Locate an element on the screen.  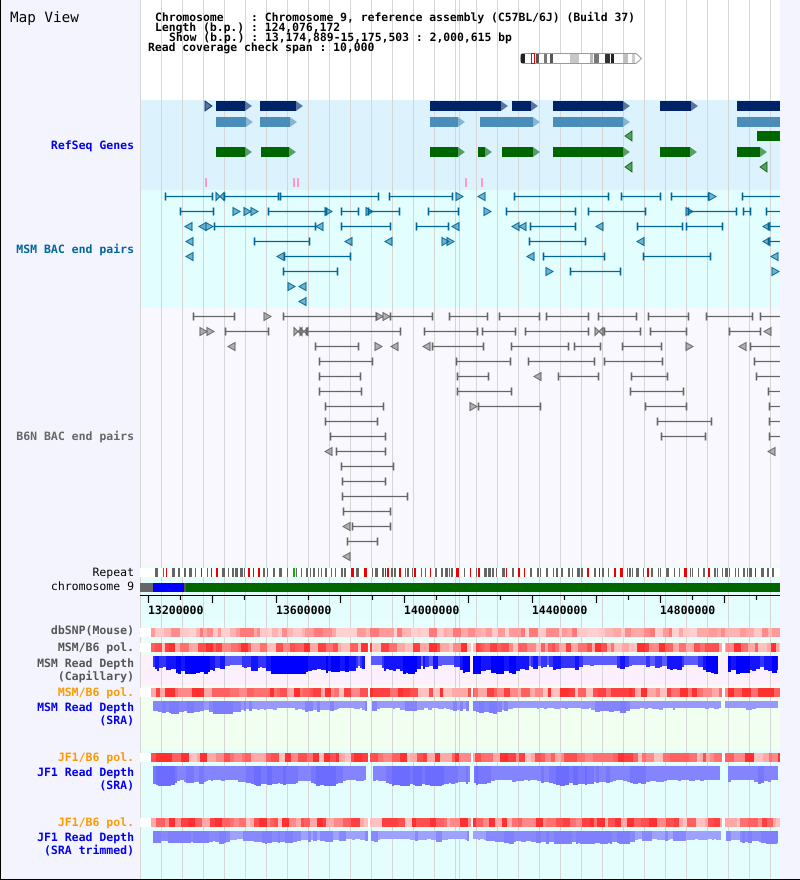
track-label: Repeat is located at coordinates (113, 572).